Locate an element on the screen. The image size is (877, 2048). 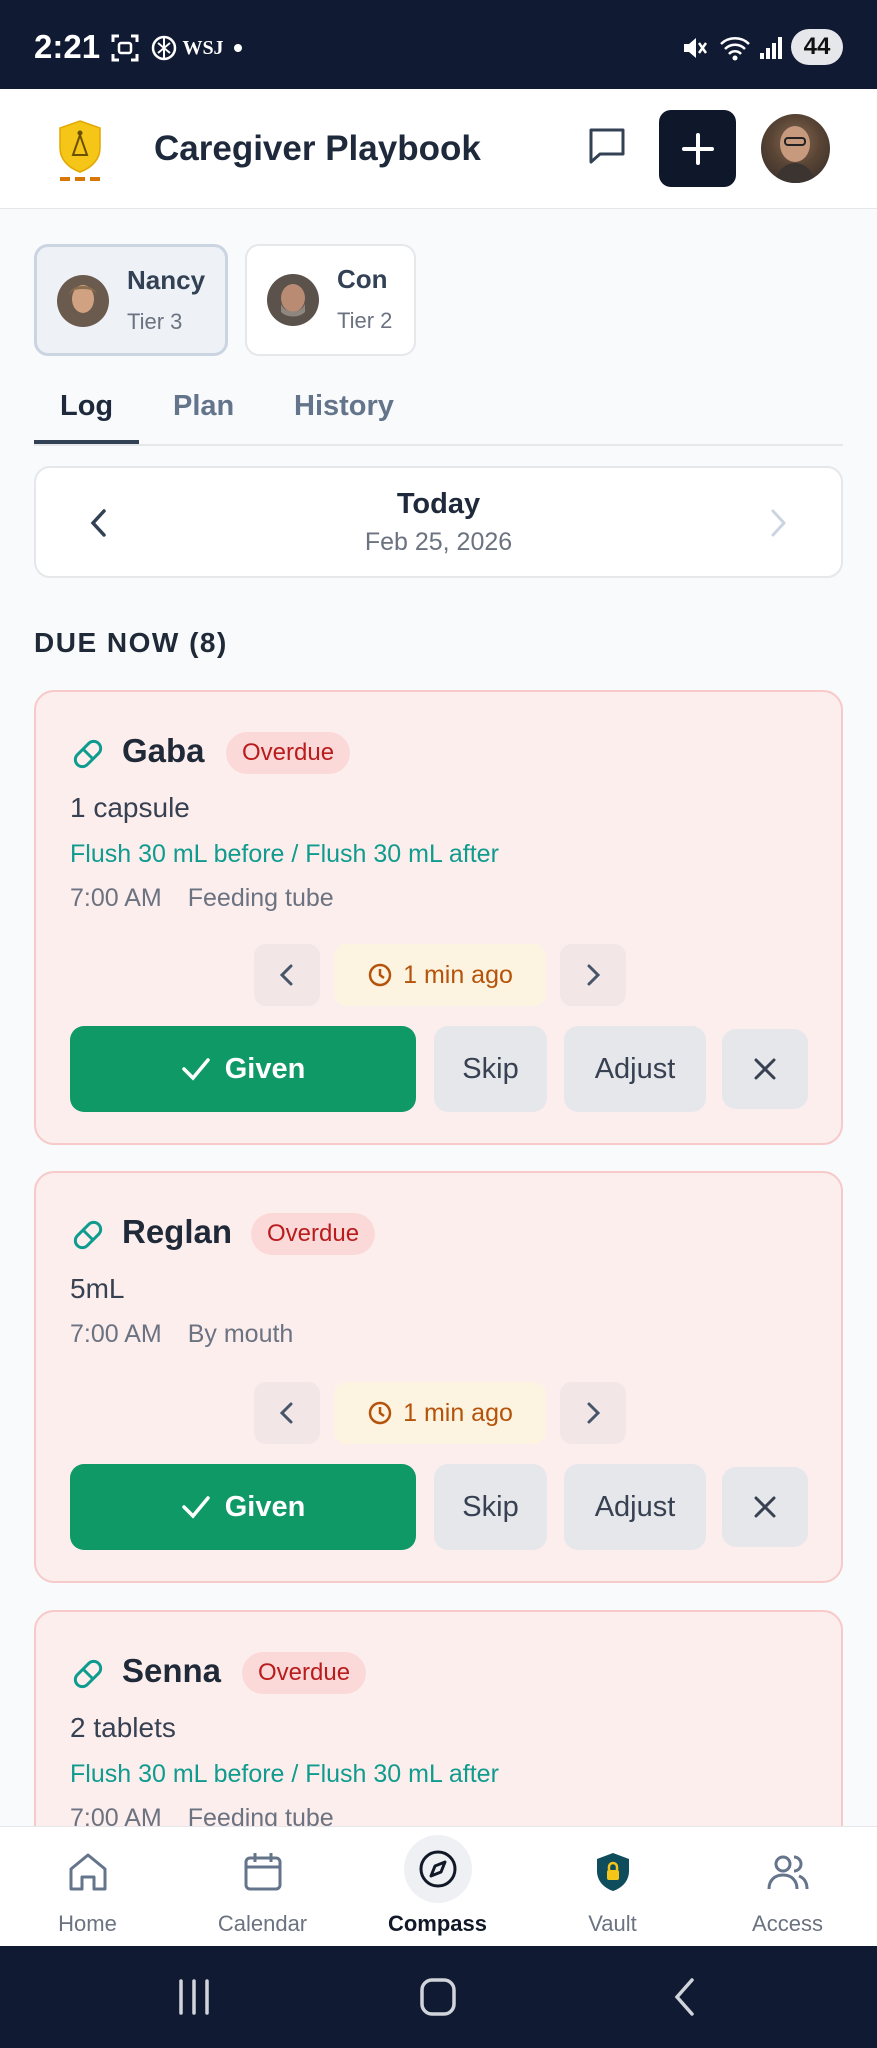
plus-icon is located at coordinates (697, 148).